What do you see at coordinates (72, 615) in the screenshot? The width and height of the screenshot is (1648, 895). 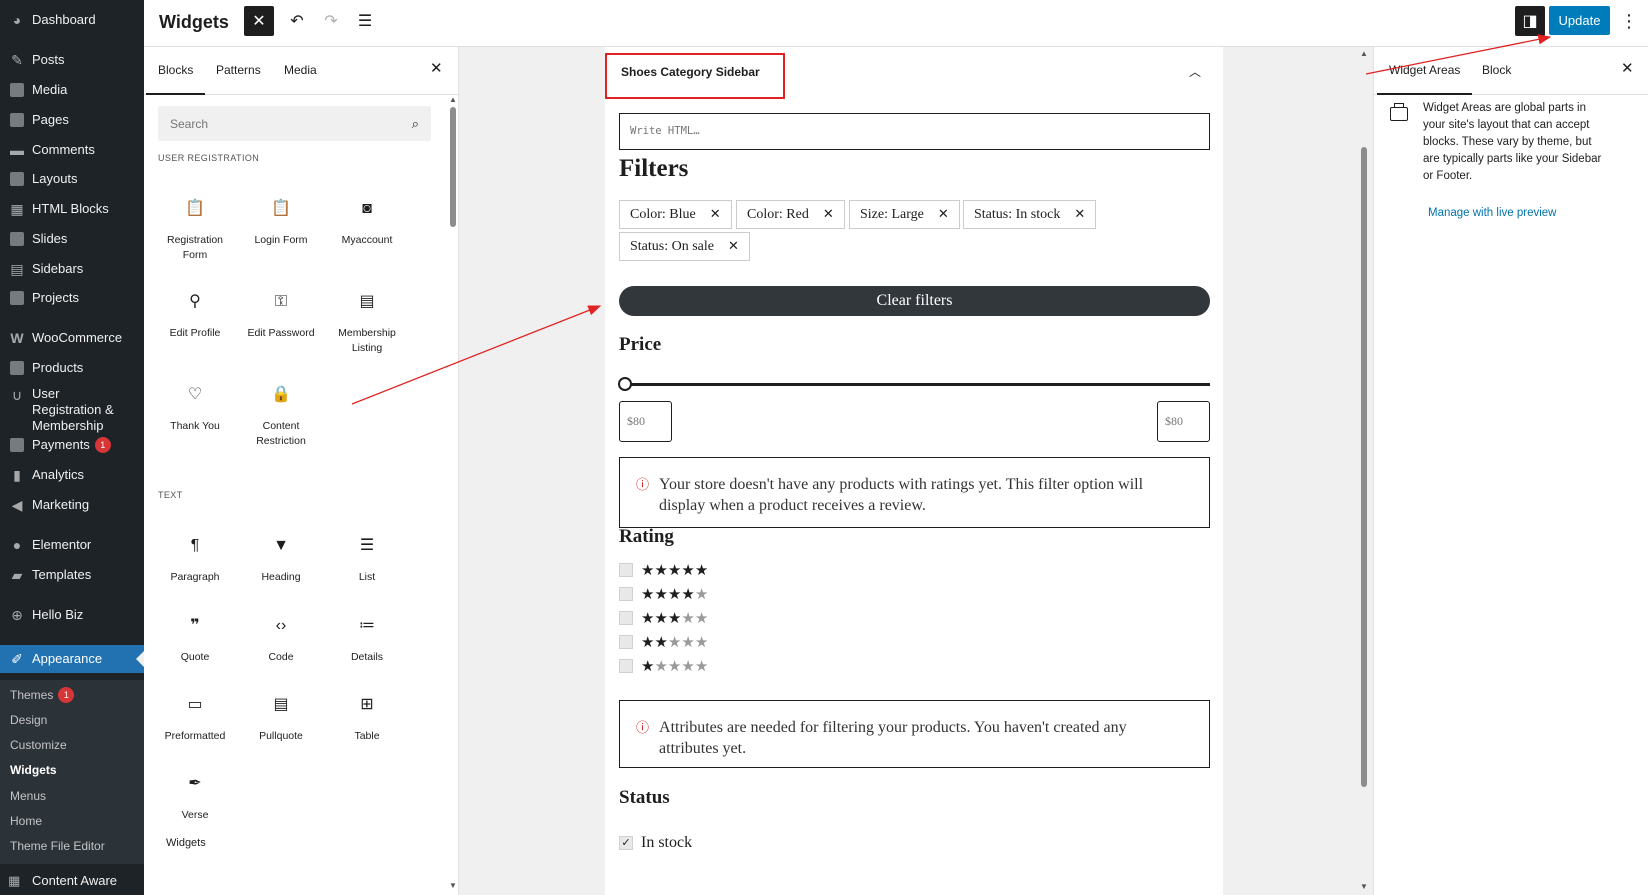 I see `menu-hello-biz: ⊕ Hello Biz` at bounding box center [72, 615].